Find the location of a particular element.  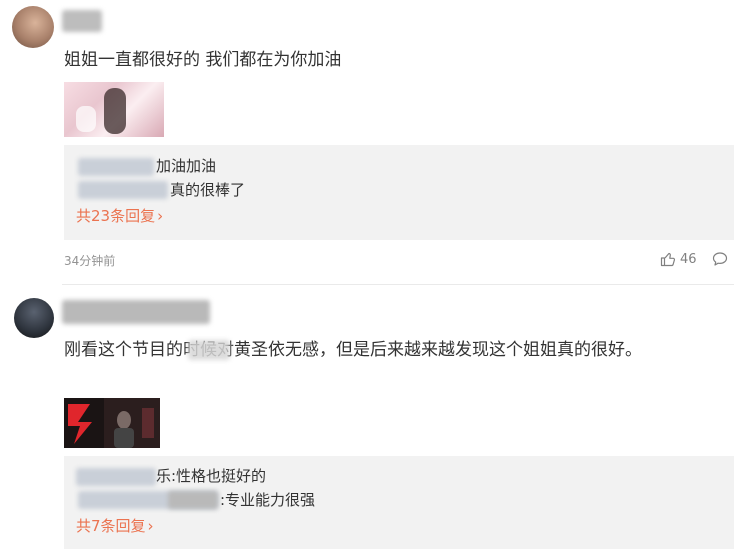

reply-button is located at coordinates (720, 259).